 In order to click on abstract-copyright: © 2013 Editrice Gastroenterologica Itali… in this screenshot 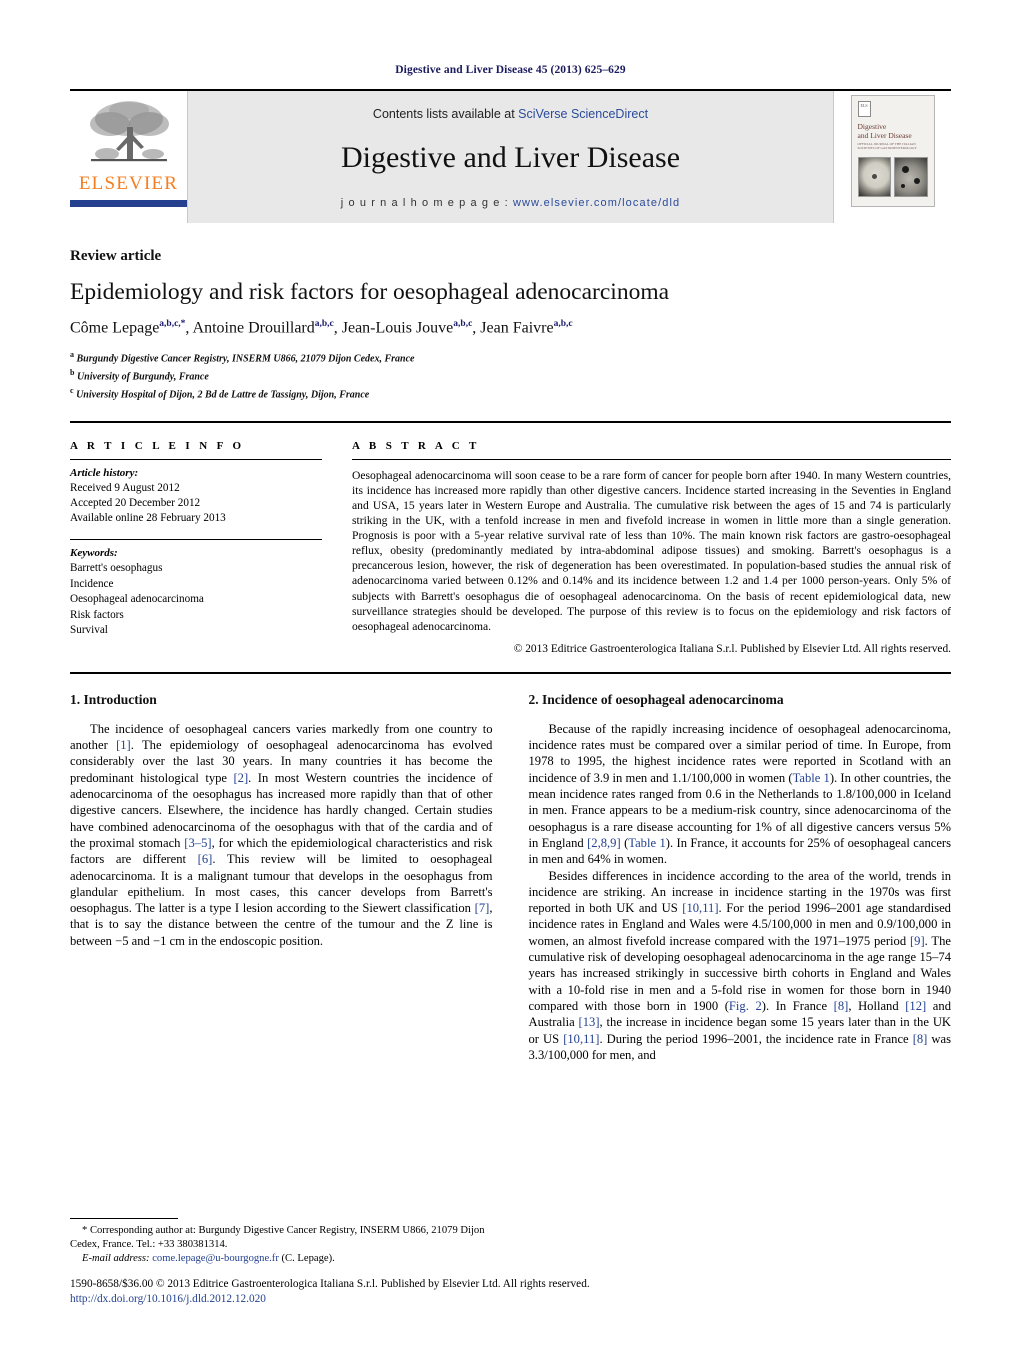, I will do `click(732, 648)`.